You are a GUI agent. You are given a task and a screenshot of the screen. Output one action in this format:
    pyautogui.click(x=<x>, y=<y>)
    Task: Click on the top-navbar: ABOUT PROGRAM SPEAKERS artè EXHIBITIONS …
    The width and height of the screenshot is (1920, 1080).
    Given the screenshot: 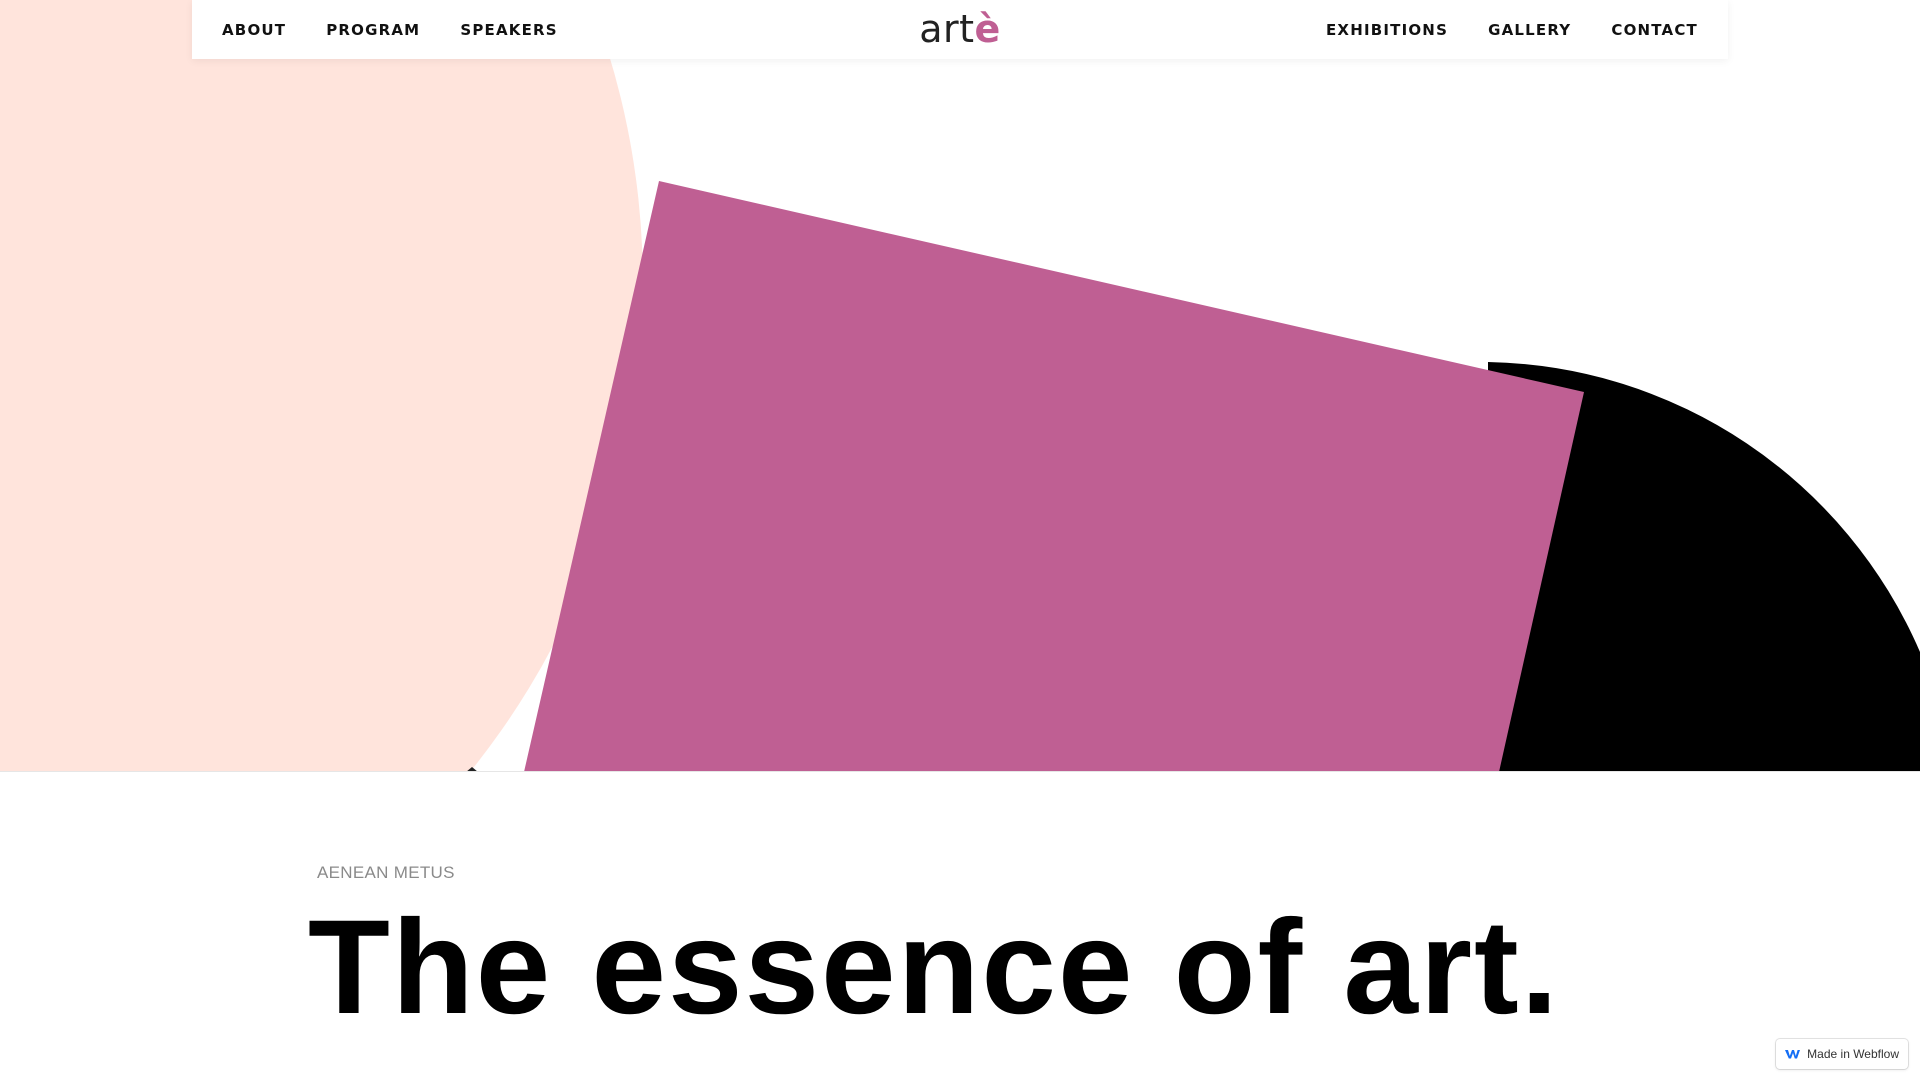 What is the action you would take?
    pyautogui.click(x=960, y=29)
    